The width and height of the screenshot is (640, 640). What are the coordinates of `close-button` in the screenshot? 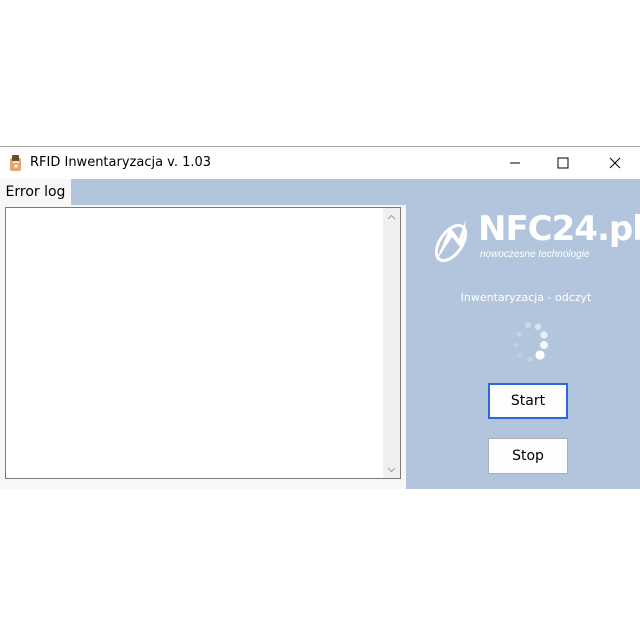 It's located at (615, 163).